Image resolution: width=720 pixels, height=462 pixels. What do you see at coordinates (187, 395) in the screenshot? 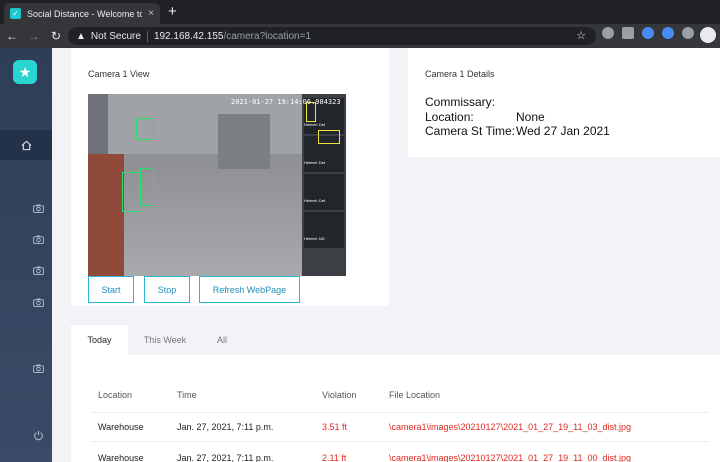
I see `column-header-time: Time` at bounding box center [187, 395].